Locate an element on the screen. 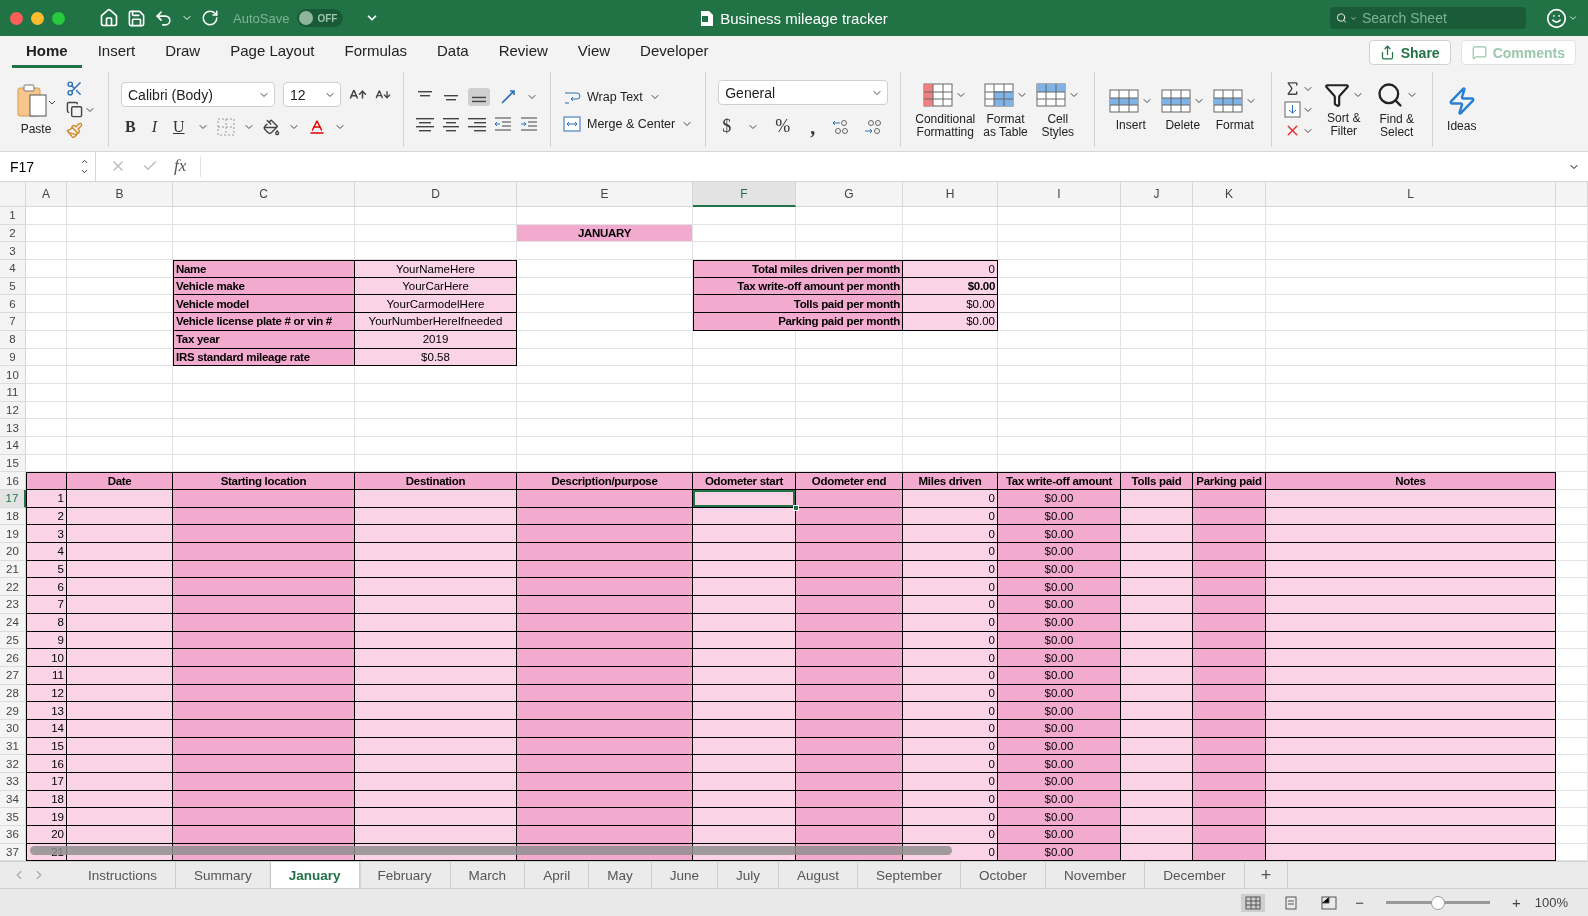  column-heading: Tax write-off amount is located at coordinates (1059, 481).